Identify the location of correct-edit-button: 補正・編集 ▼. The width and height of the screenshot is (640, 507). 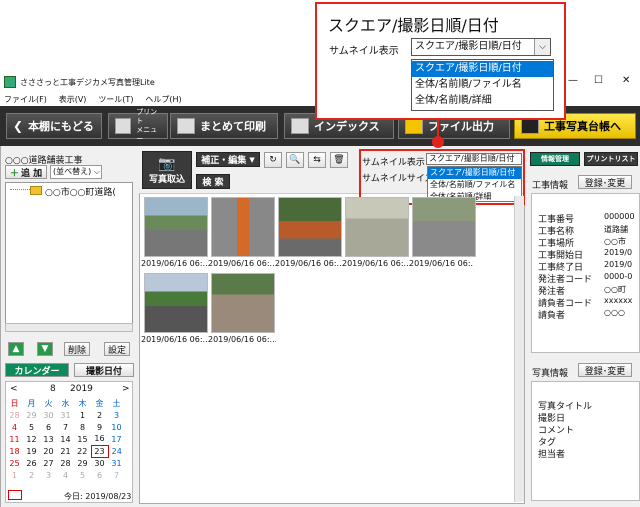
(228, 159).